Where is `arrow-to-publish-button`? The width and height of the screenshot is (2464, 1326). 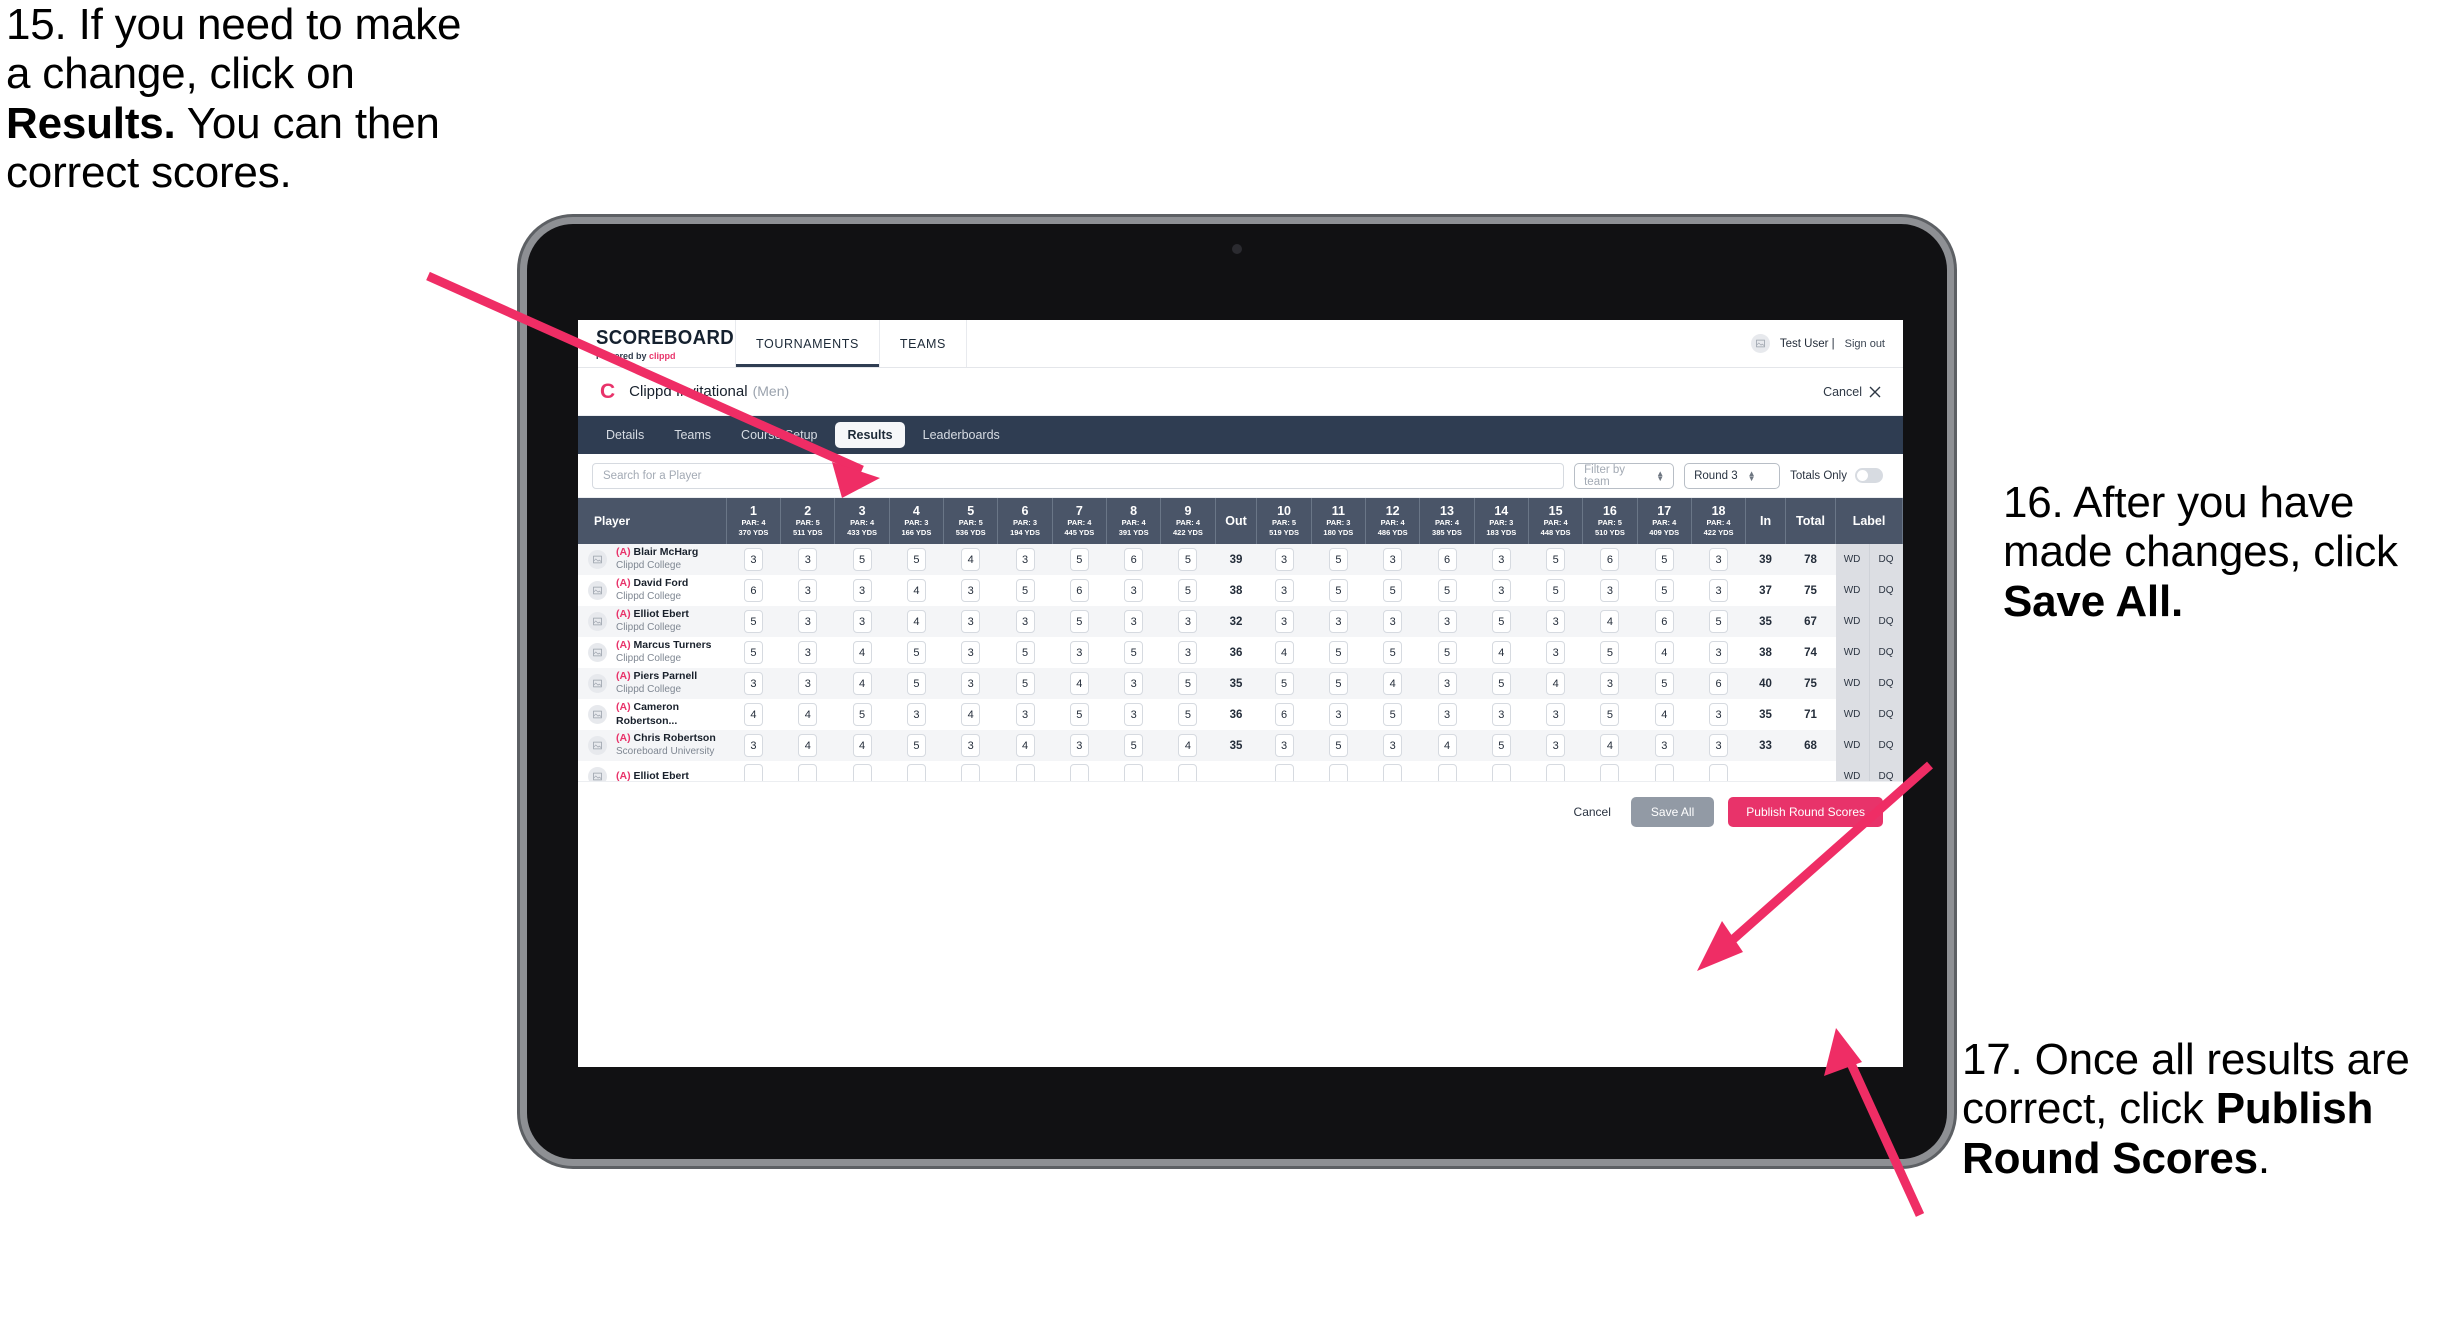
arrow-to-publish-button is located at coordinates (1874, 1122).